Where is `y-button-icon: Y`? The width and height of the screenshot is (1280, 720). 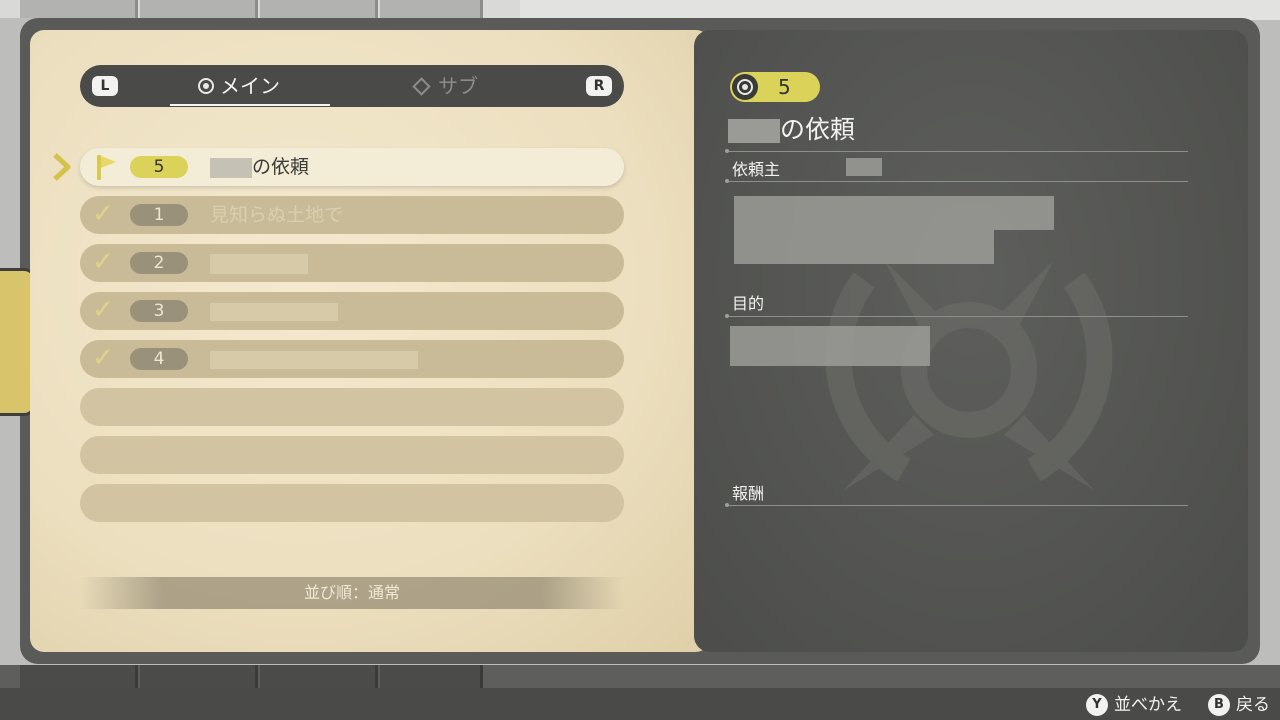
y-button-icon: Y is located at coordinates (1097, 705).